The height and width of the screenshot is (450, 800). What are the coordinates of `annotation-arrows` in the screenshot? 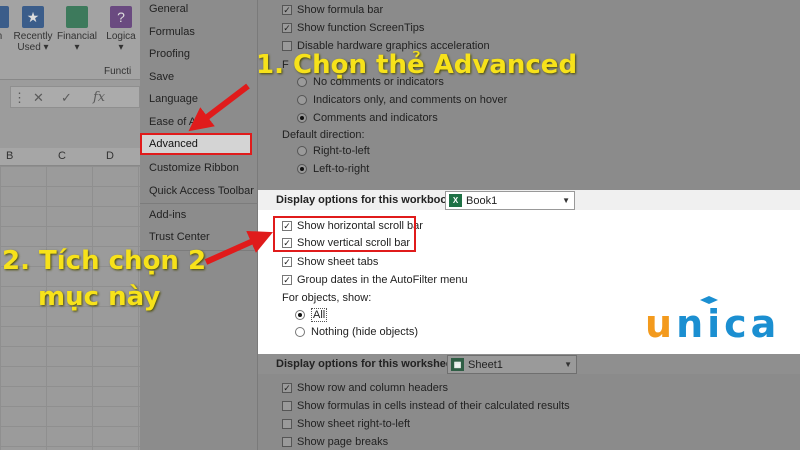 It's located at (230, 174).